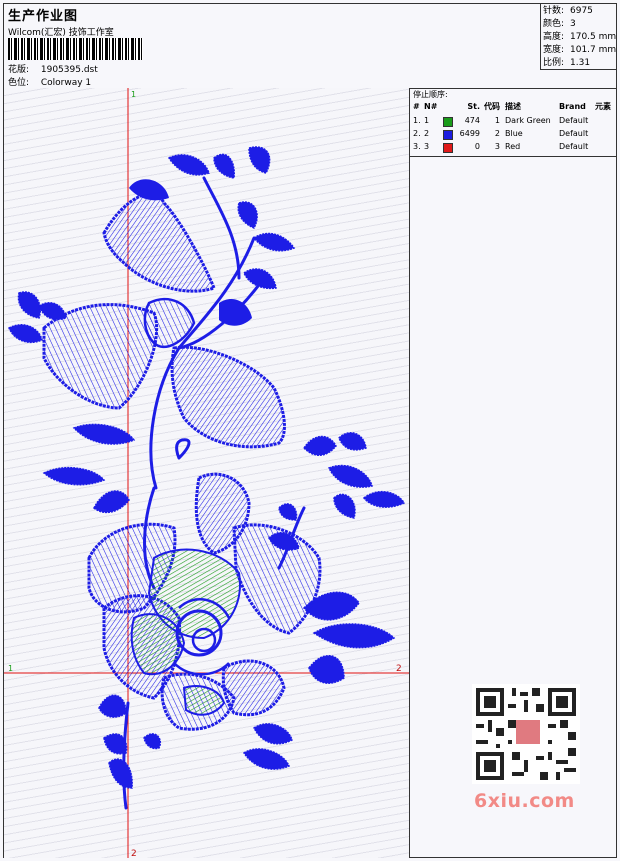  I want to click on stat-value: 101.7 mm, so click(593, 50).